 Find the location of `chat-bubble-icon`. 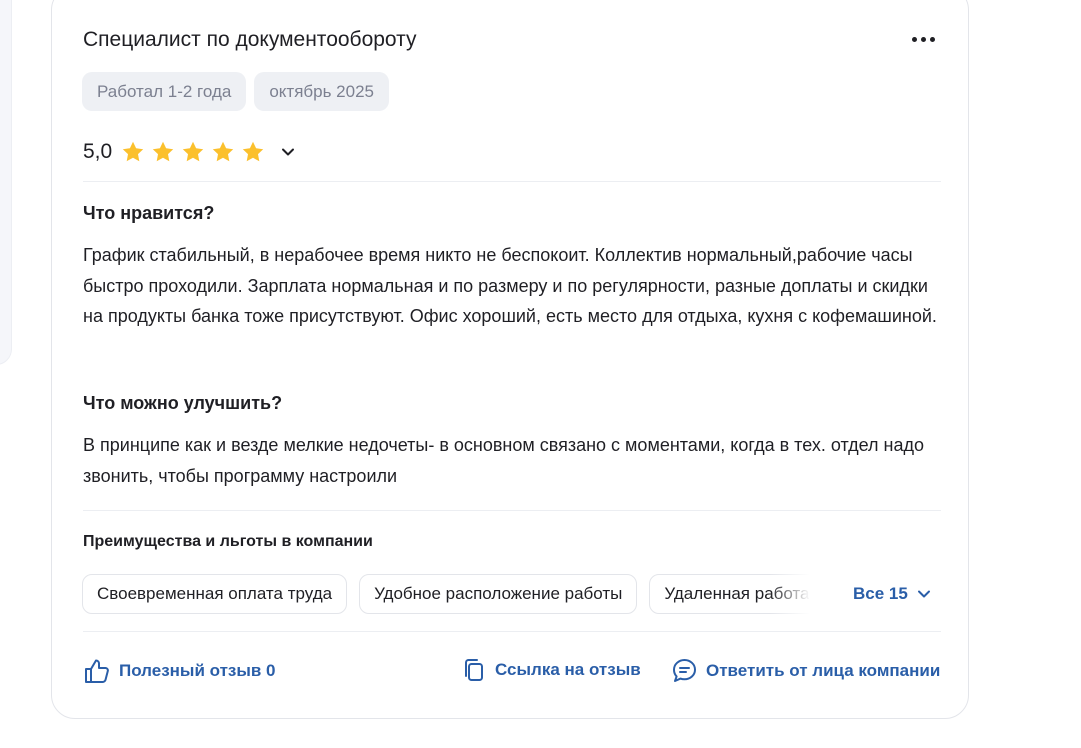

chat-bubble-icon is located at coordinates (684, 670).